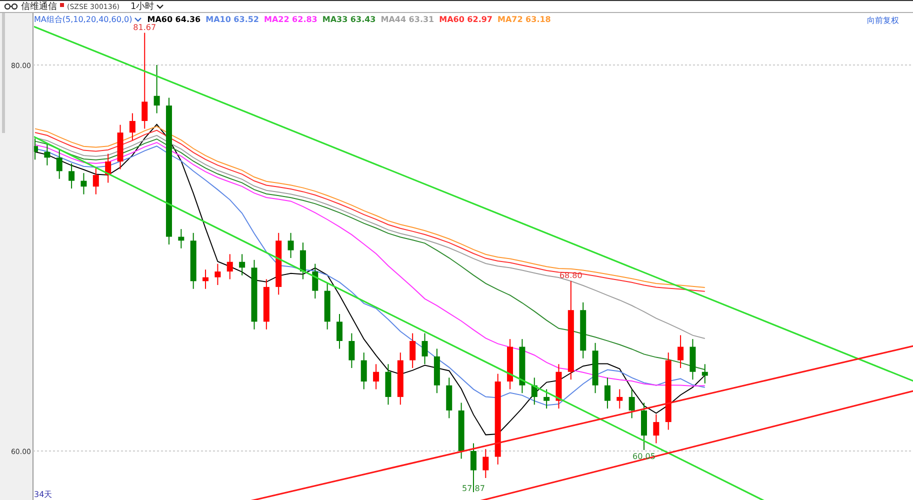 This screenshot has height=500, width=913. Describe the element at coordinates (570, 275) in the screenshot. I see `price-label: 68.80` at that location.